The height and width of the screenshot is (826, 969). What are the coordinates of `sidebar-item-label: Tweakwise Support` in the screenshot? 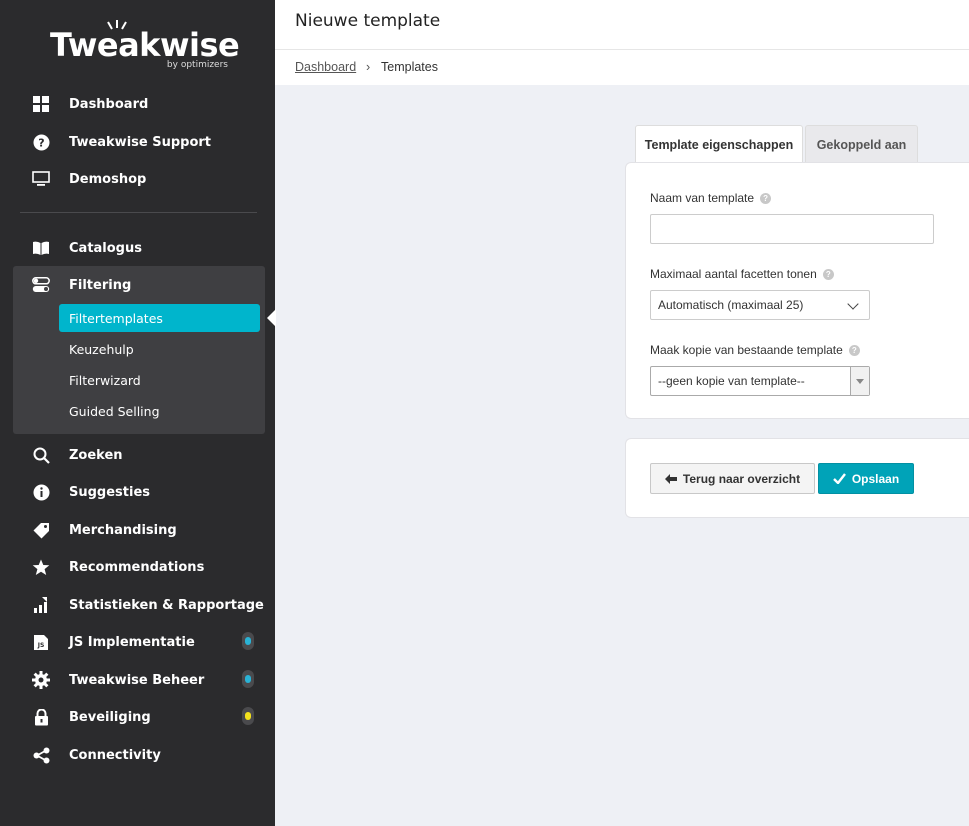 It's located at (140, 142).